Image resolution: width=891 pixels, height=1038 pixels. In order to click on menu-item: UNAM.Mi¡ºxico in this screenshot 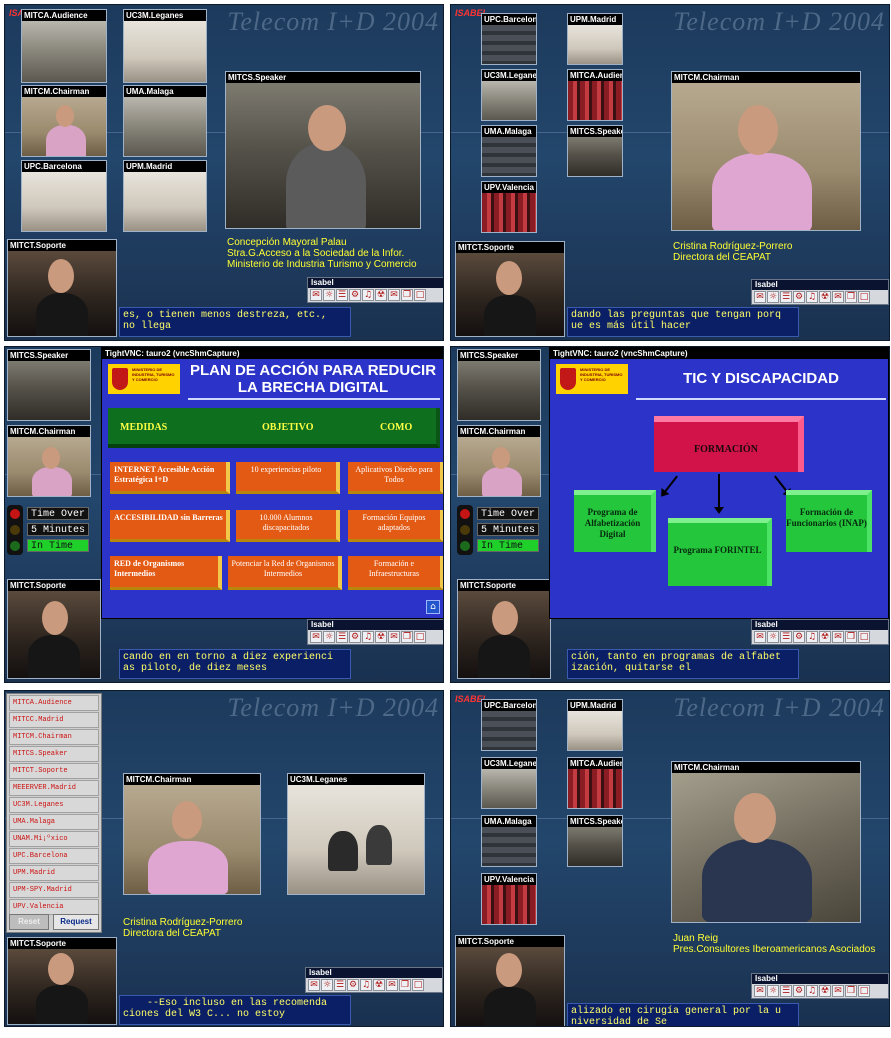, I will do `click(54, 839)`.